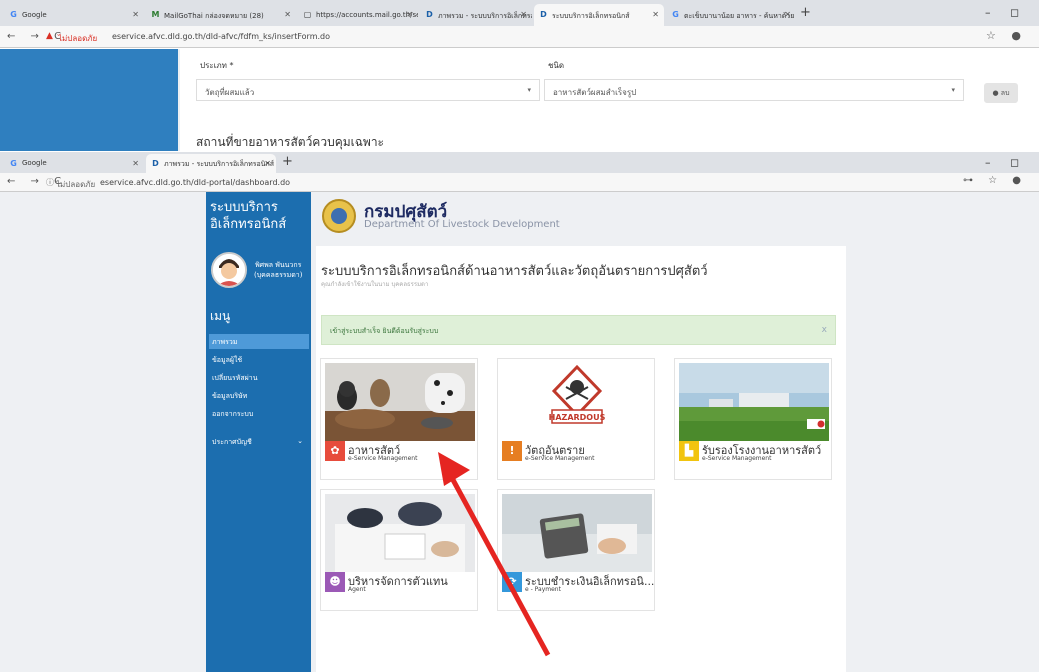 The image size is (1039, 672). Describe the element at coordinates (462, 224) in the screenshot. I see `dept-name-en: Department Of Livestock Development` at that location.